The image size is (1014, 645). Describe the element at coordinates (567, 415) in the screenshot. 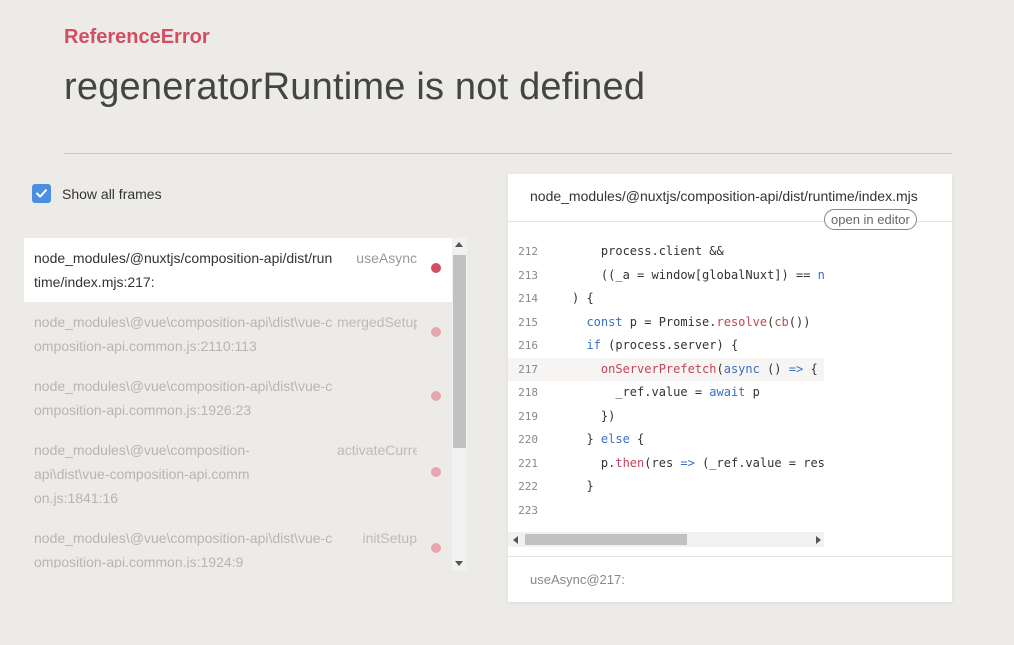

I see `code-line: 219 })` at that location.